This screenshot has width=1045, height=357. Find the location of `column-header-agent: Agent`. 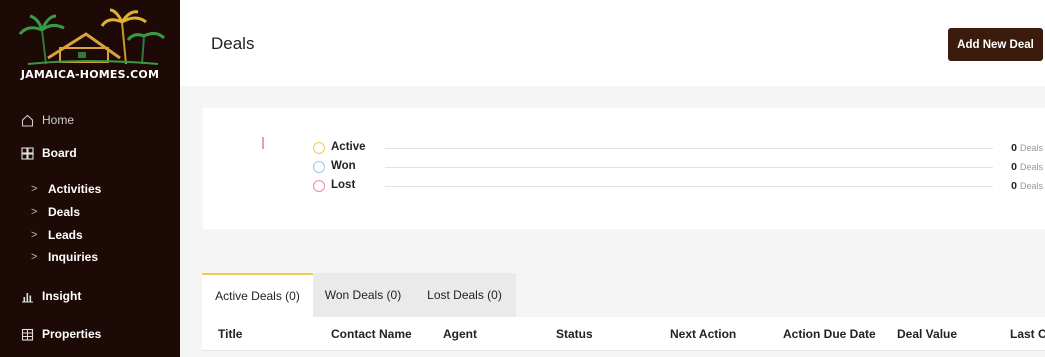

column-header-agent: Agent is located at coordinates (460, 334).